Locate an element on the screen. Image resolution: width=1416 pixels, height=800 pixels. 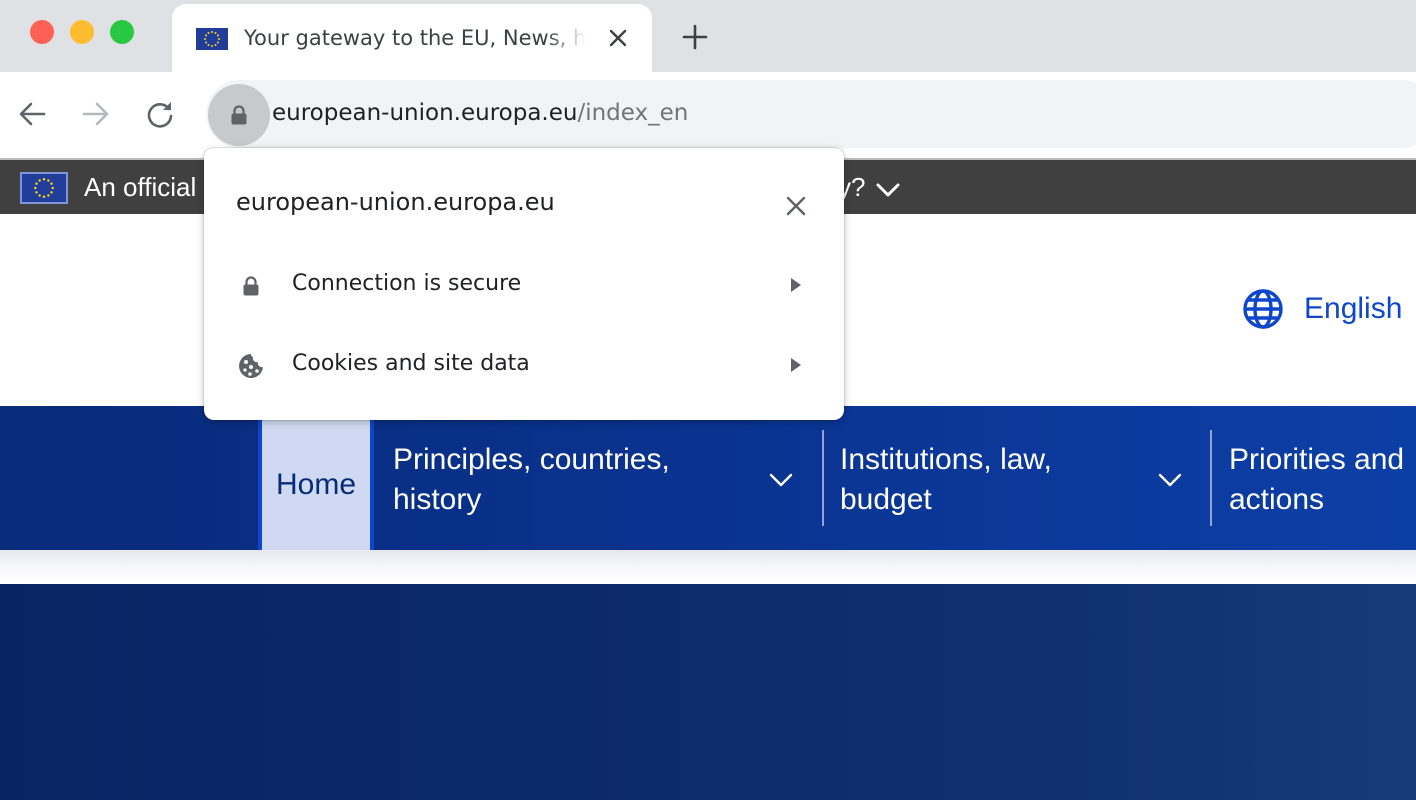
nav-item-principles: Principles, countries, history is located at coordinates (607, 480).